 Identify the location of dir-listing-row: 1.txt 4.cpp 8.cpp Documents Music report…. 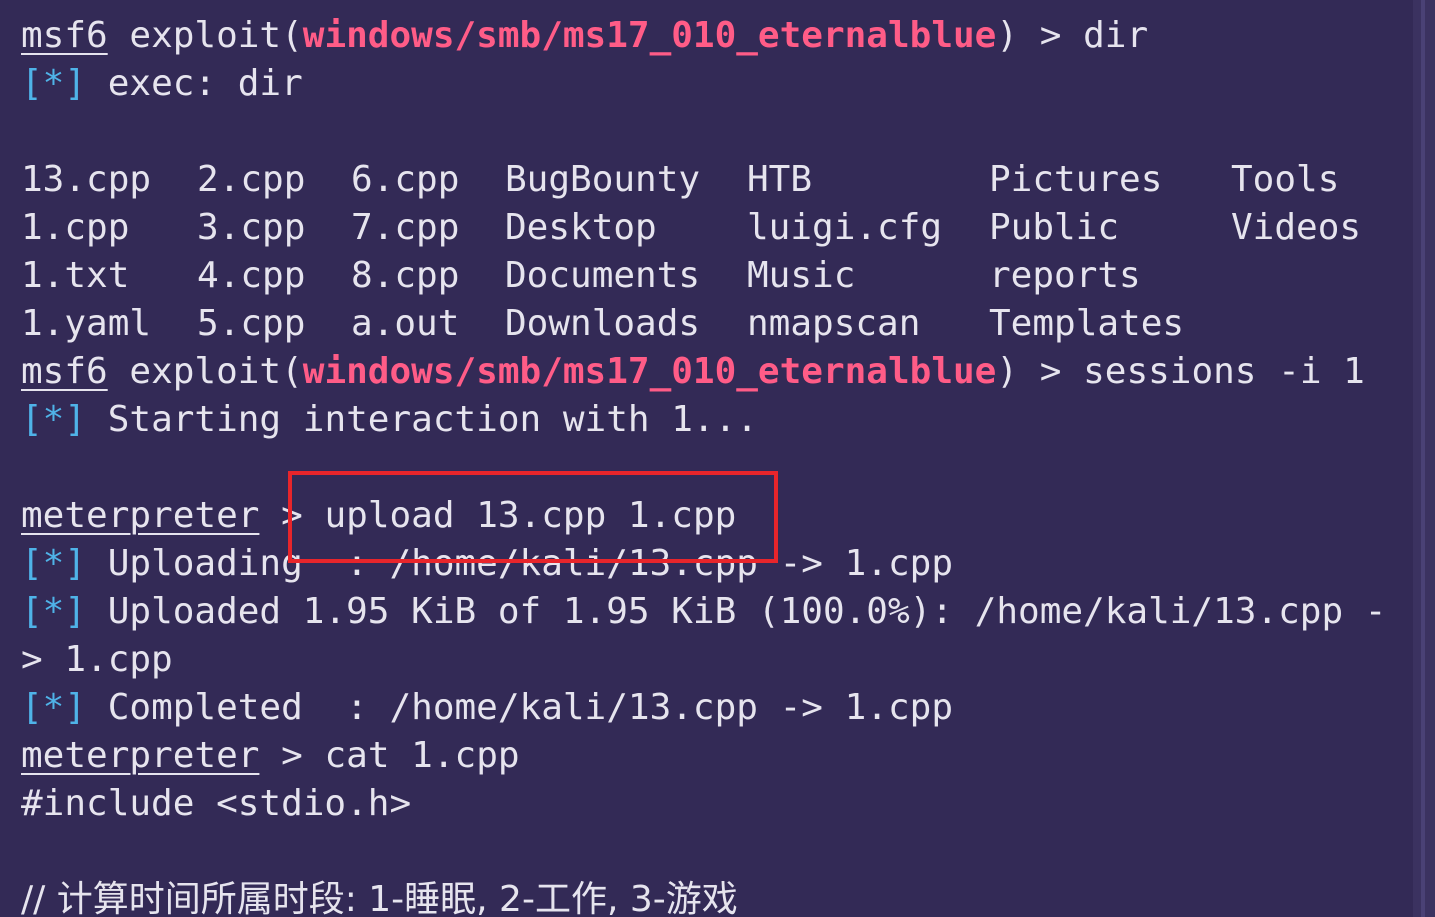
(711, 276).